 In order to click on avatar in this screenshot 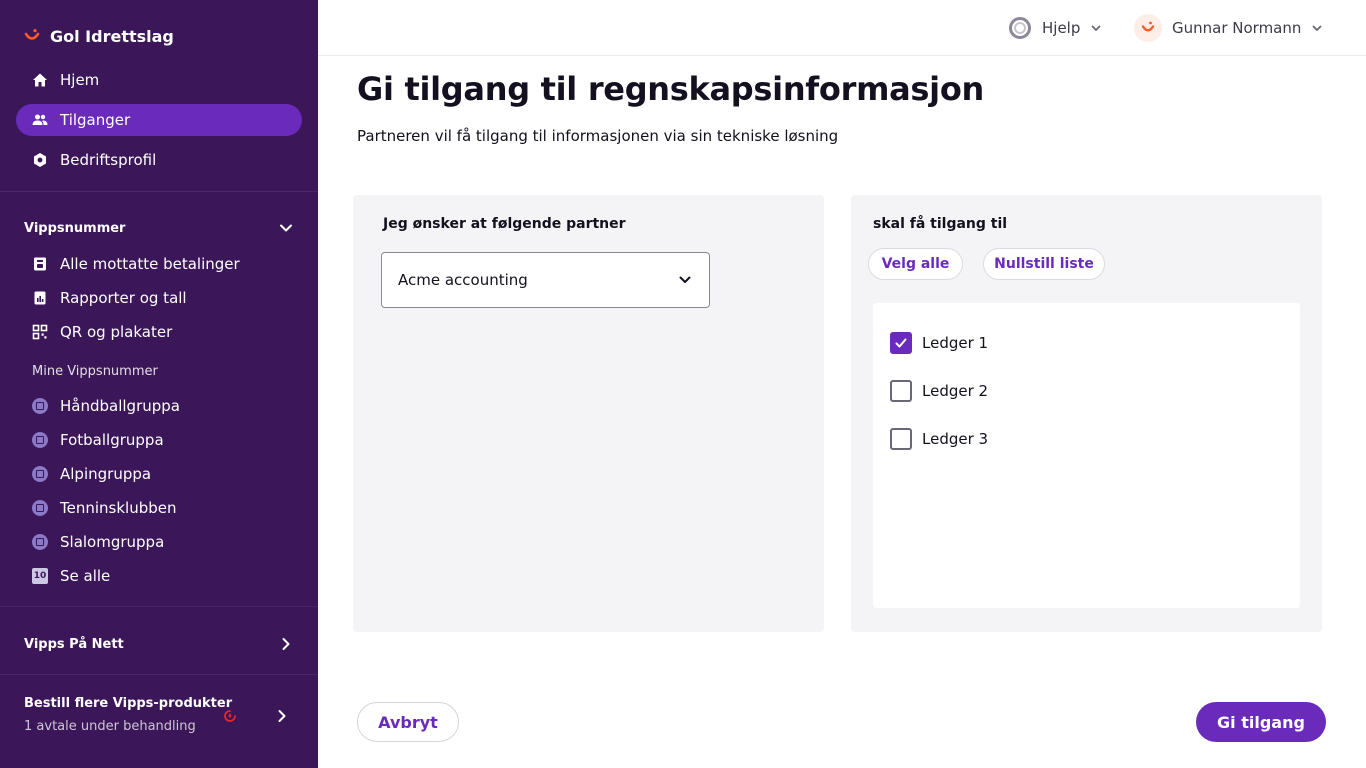, I will do `click(1148, 28)`.